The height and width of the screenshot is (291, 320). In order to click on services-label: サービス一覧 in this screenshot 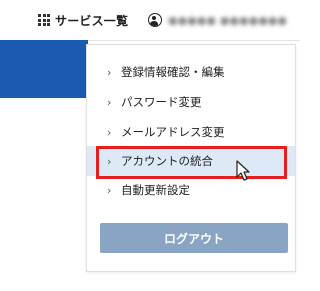, I will do `click(92, 20)`.